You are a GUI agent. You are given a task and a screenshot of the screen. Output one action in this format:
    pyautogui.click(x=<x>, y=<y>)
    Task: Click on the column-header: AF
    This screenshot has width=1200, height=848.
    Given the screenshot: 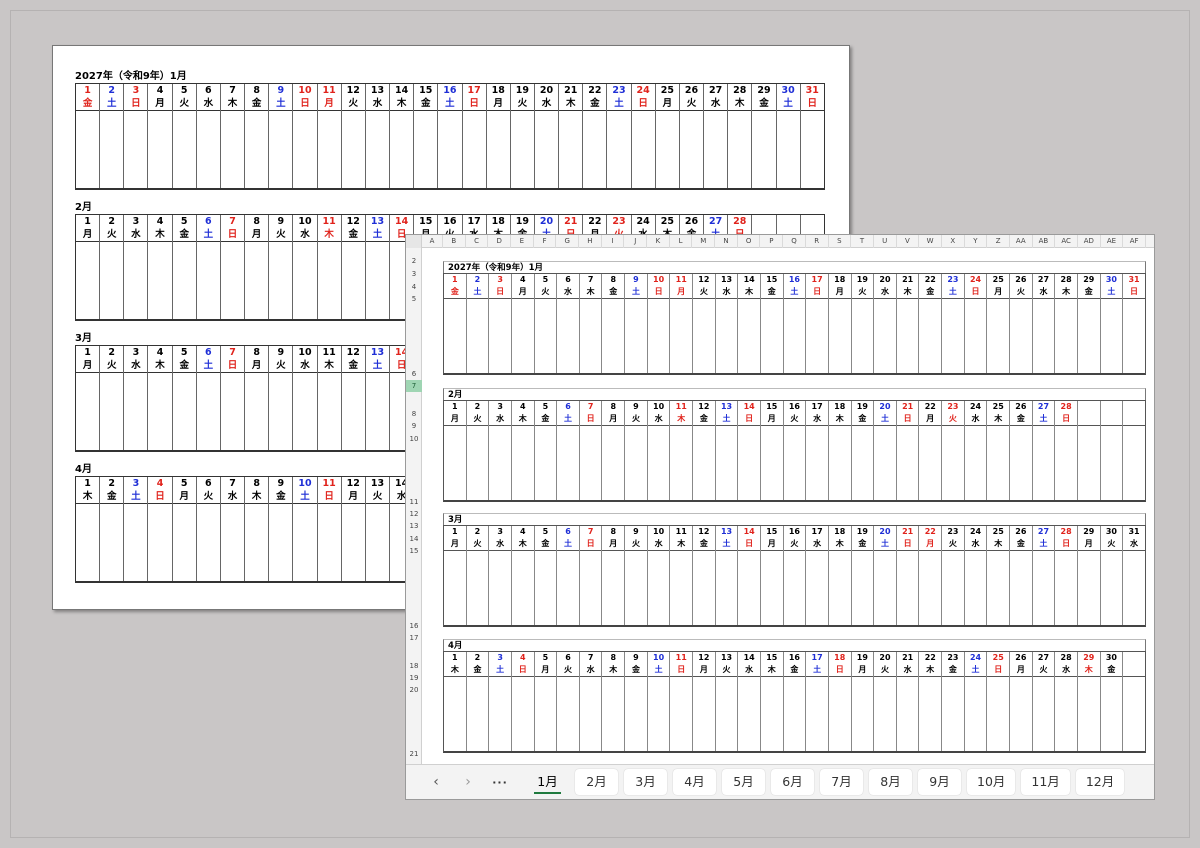 What is the action you would take?
    pyautogui.click(x=1134, y=241)
    